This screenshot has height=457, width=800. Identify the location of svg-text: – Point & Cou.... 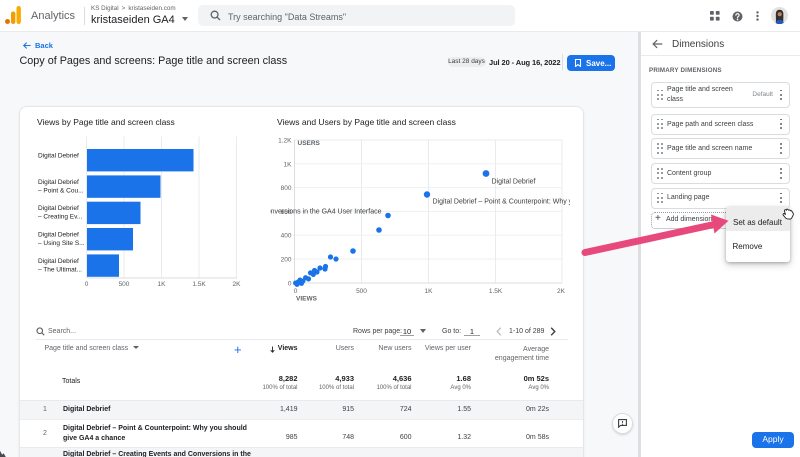
(61, 190).